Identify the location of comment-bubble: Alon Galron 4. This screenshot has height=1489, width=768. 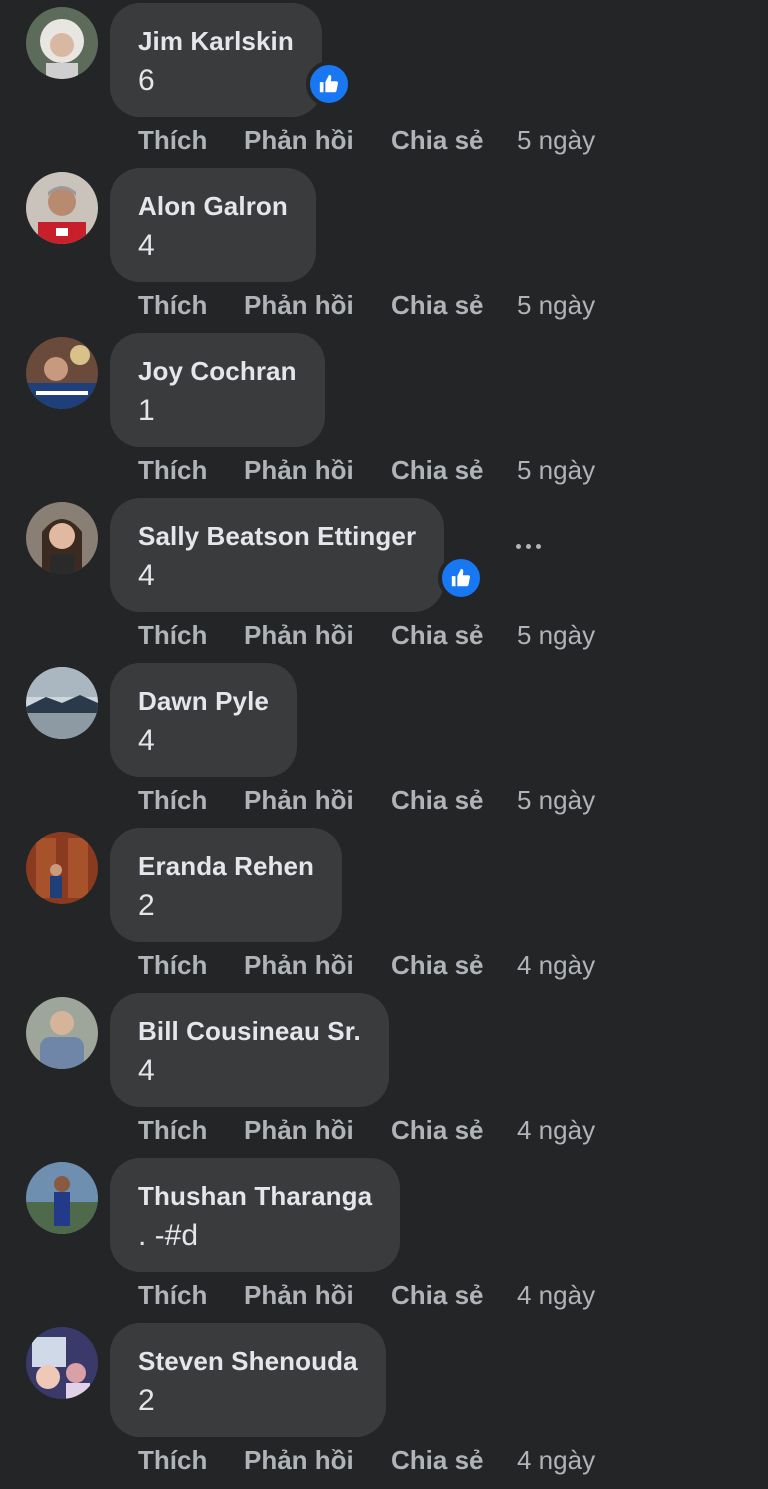
(213, 225).